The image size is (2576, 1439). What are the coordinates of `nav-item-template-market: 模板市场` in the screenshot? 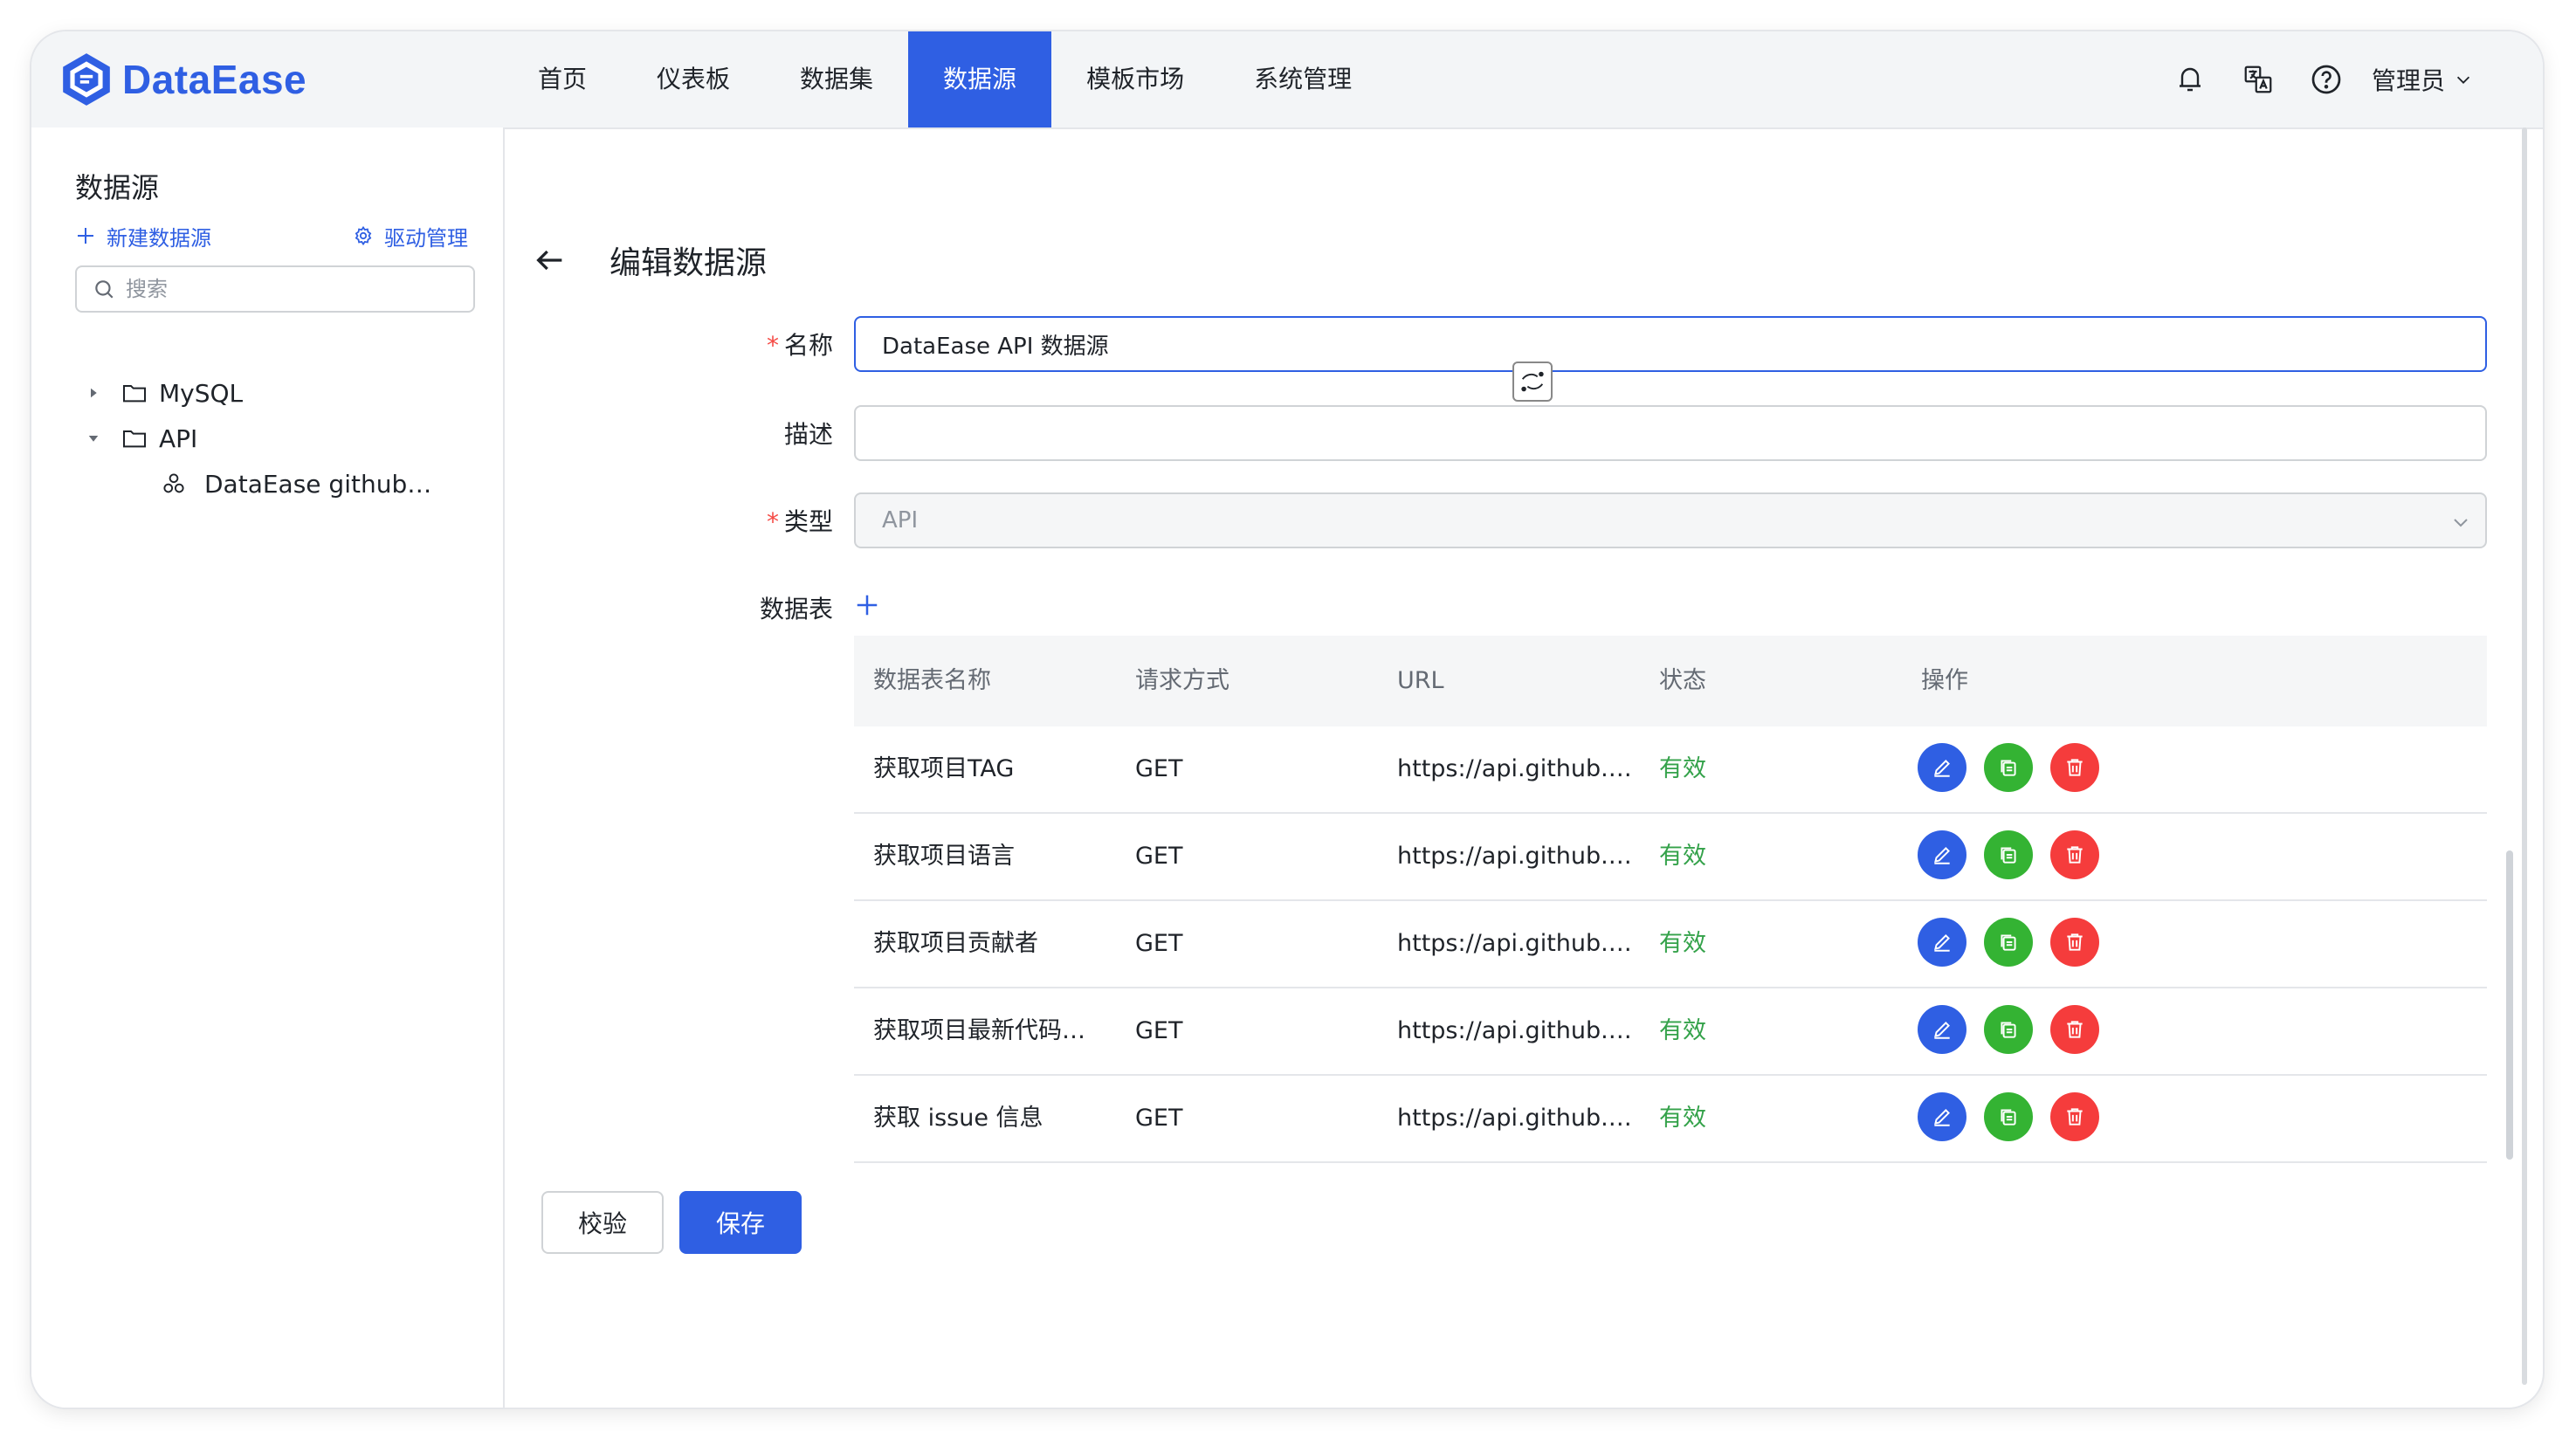 It's located at (1135, 79).